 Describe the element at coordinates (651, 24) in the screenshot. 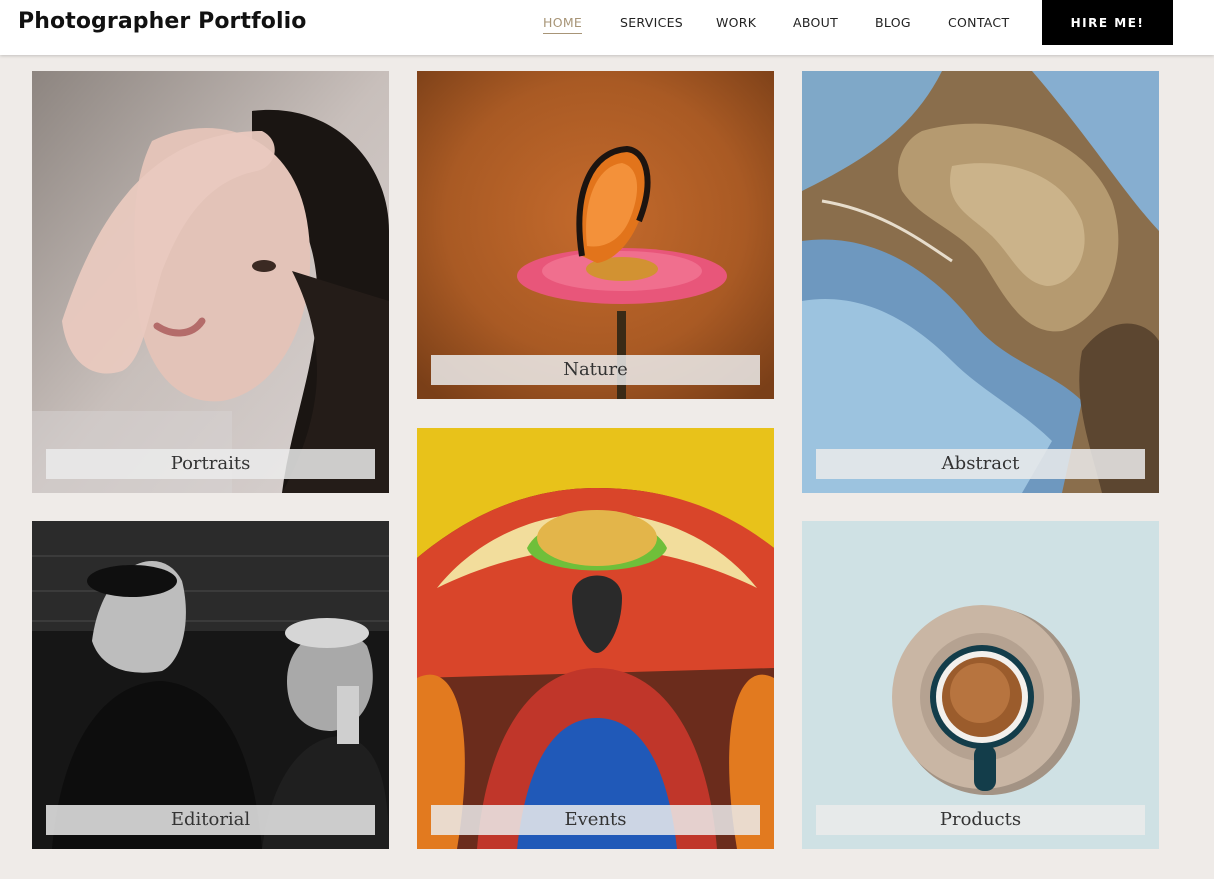

I see `nav-services: SERVICES` at that location.